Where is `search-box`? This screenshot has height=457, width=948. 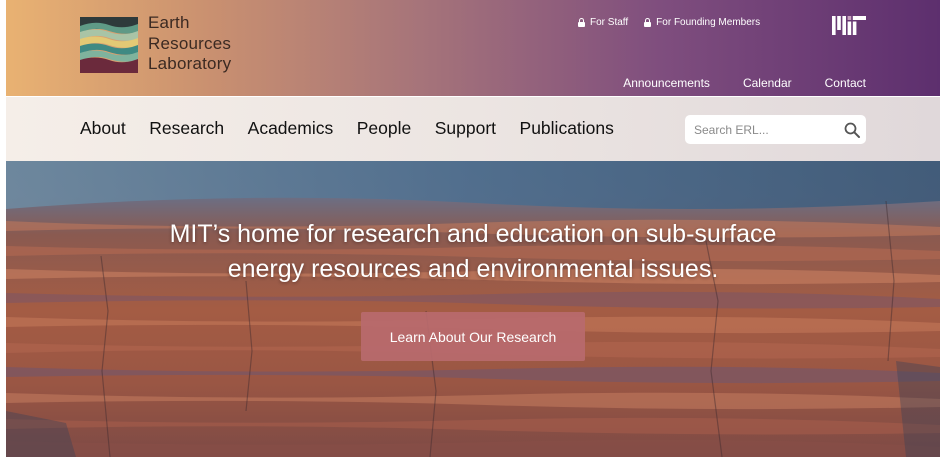
search-box is located at coordinates (775, 129).